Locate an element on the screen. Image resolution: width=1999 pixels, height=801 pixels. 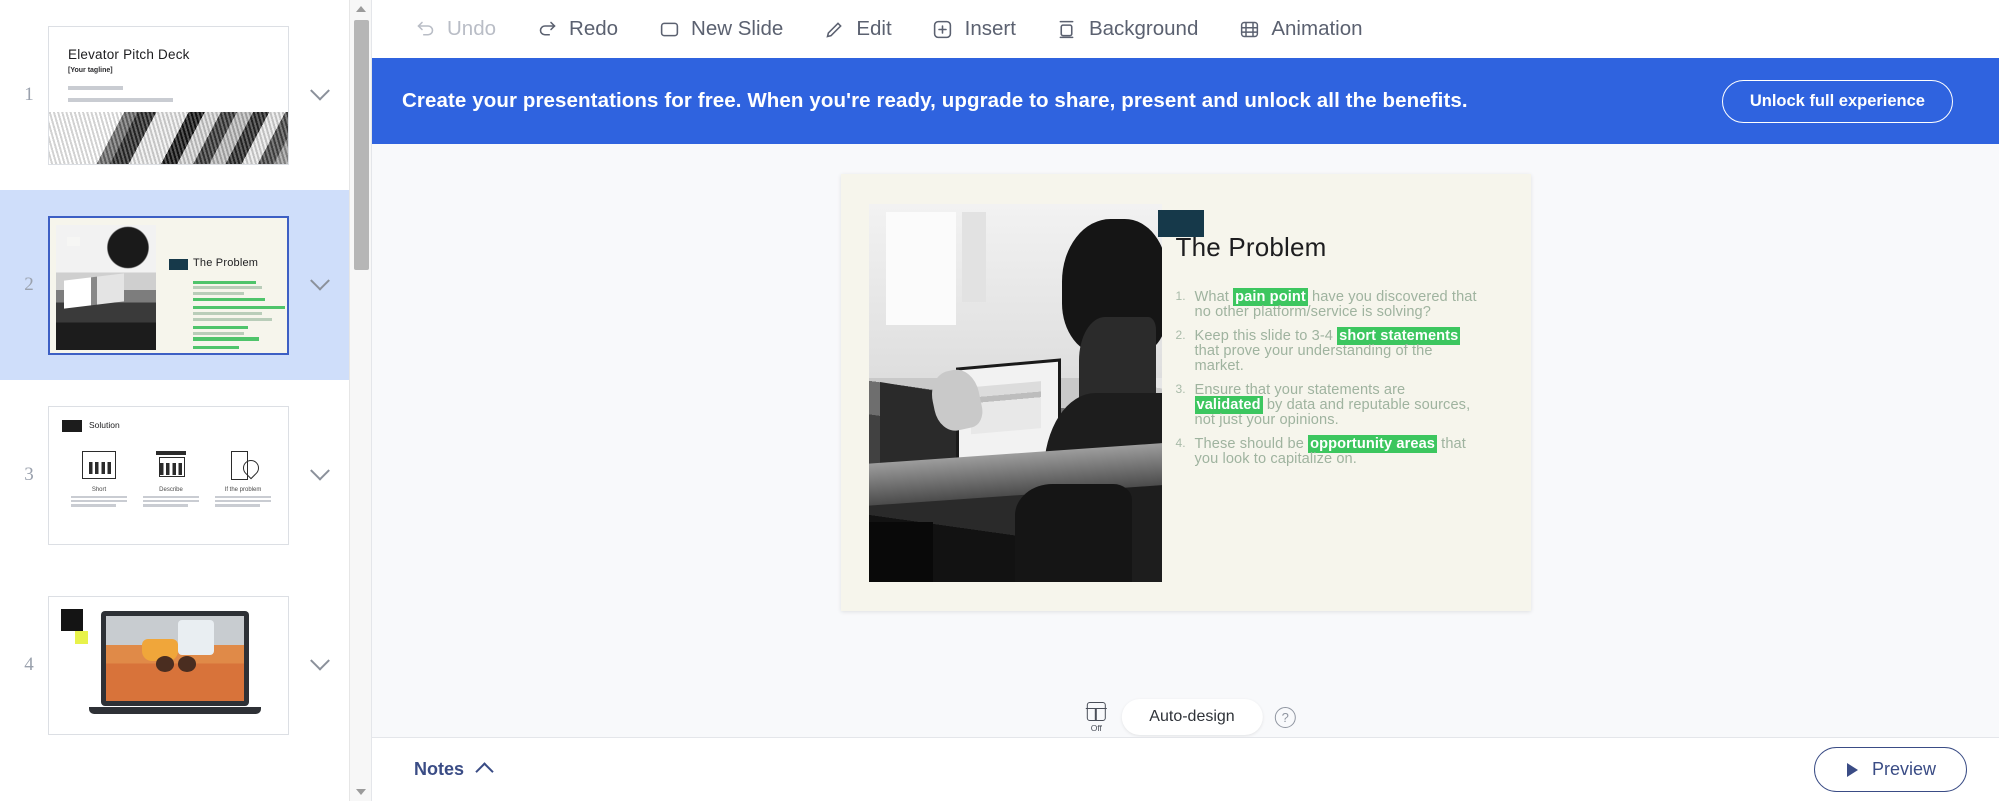
thumb1-photo is located at coordinates (168, 137).